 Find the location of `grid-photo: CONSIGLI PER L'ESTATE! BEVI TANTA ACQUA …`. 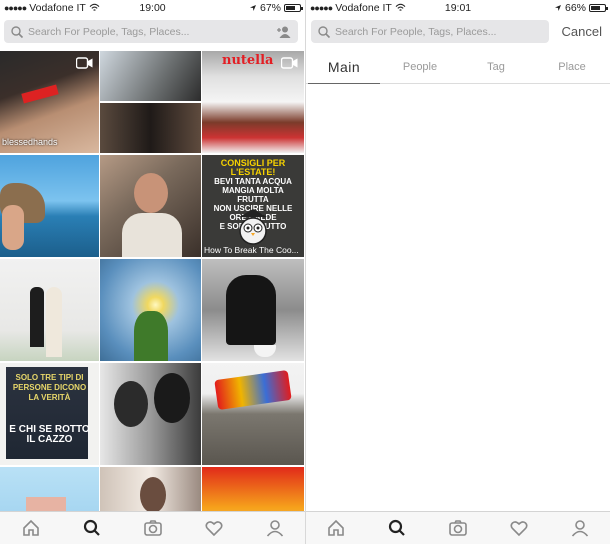

grid-photo: CONSIGLI PER L'ESTATE! BEVI TANTA ACQUA … is located at coordinates (253, 206).